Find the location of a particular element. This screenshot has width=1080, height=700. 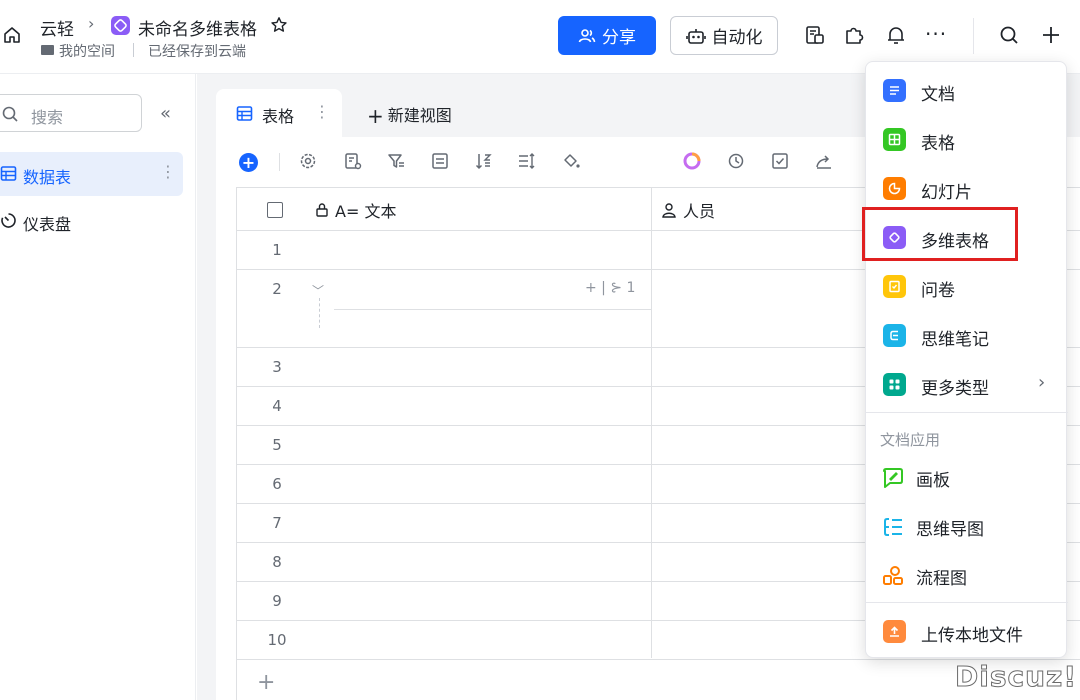

menu-item-mindnote: 思维笔记 is located at coordinates (967, 335).